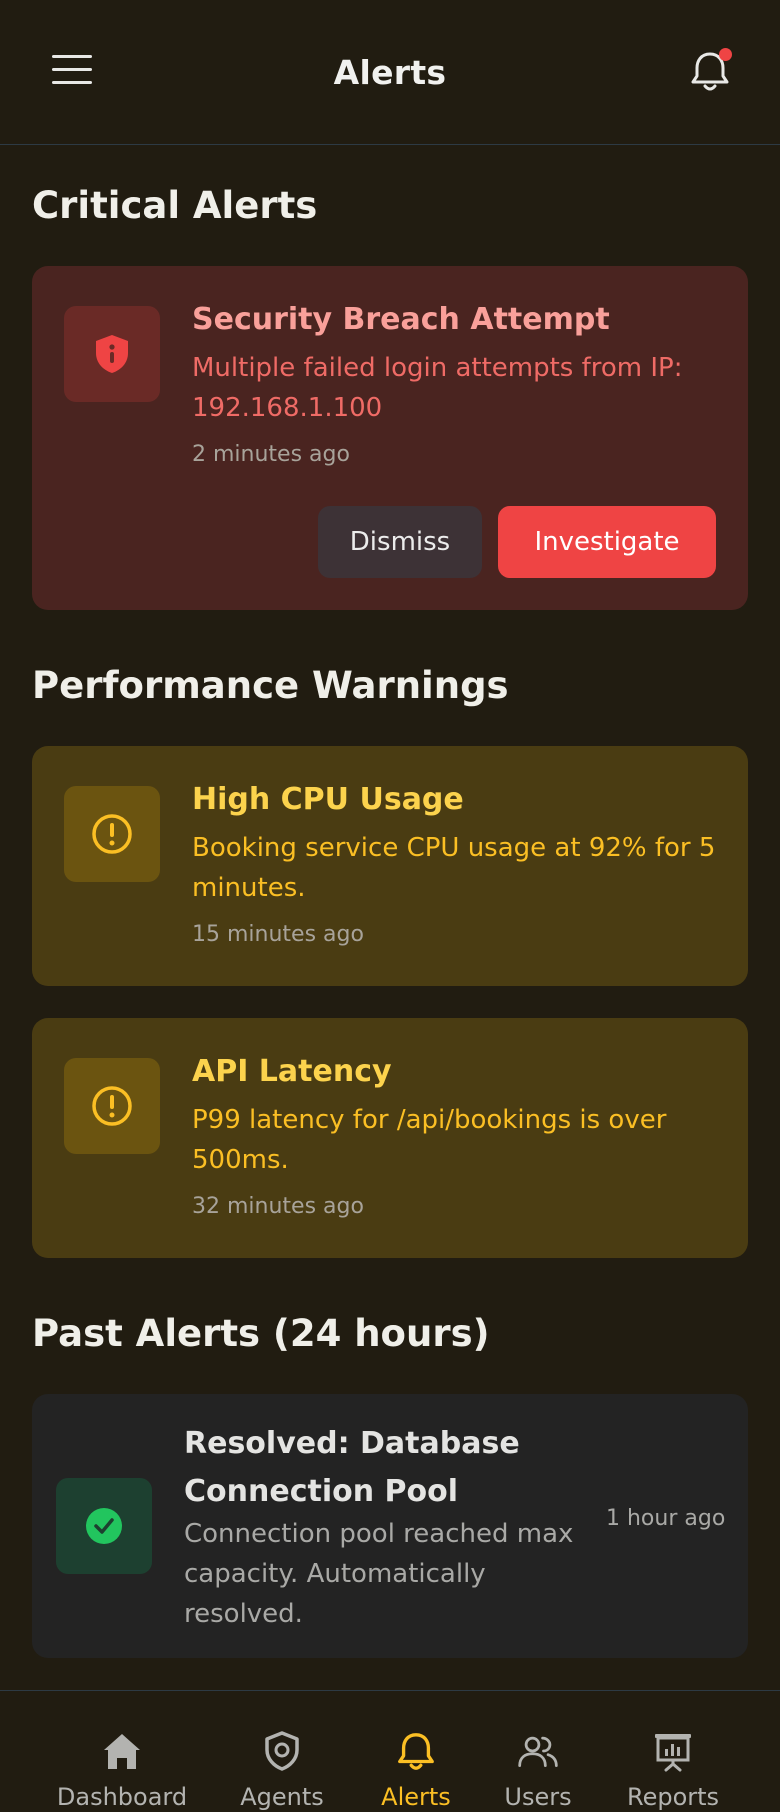  I want to click on hamburger-menu-icon, so click(72, 69).